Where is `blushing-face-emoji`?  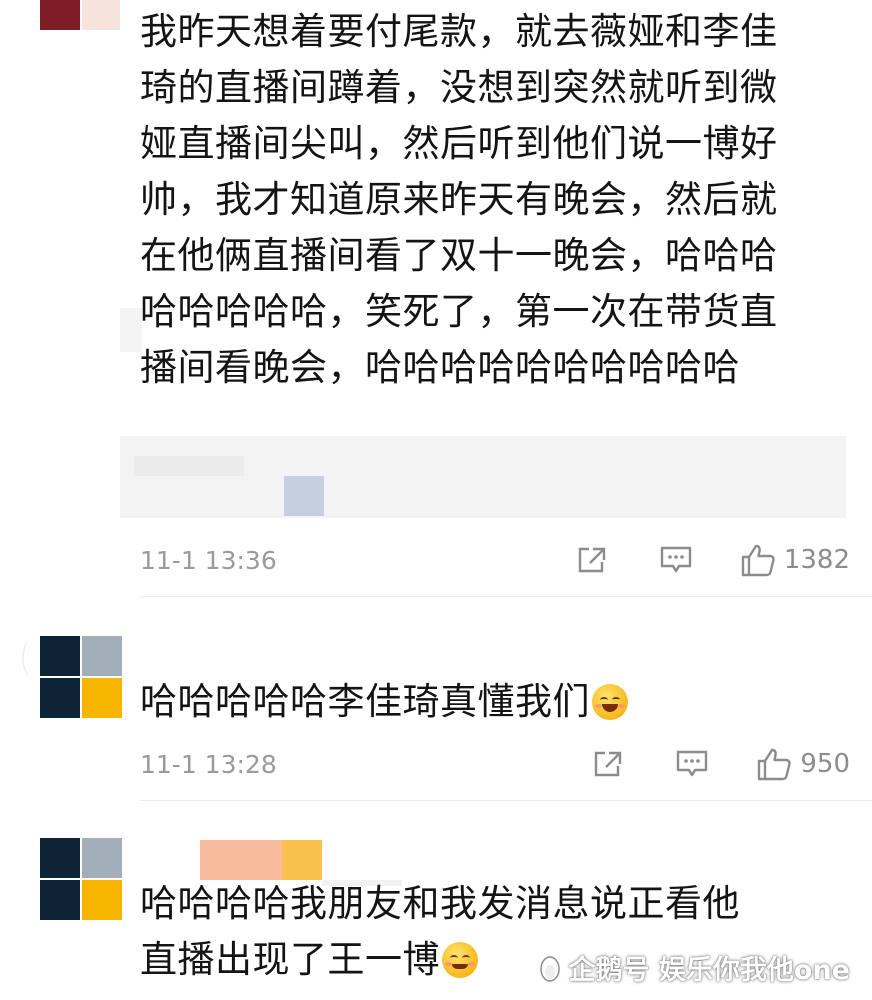 blushing-face-emoji is located at coordinates (460, 960).